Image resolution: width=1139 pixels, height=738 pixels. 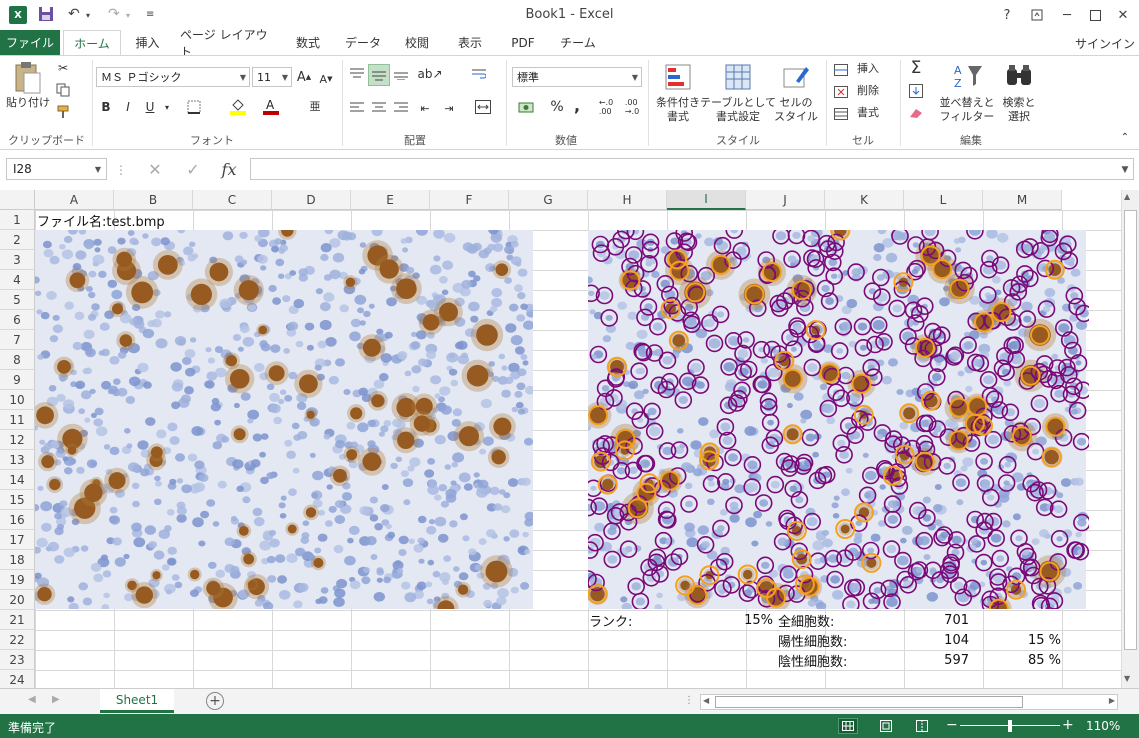 I want to click on row-header-7: 7, so click(x=17, y=340).